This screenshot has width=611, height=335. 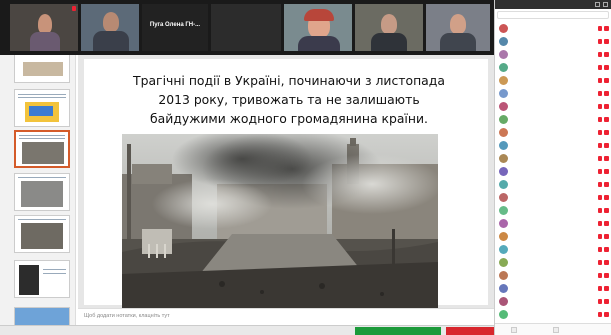 What do you see at coordinates (286, 316) in the screenshot?
I see `notes-bar: Щоб додати нотатки, клацніть тут` at bounding box center [286, 316].